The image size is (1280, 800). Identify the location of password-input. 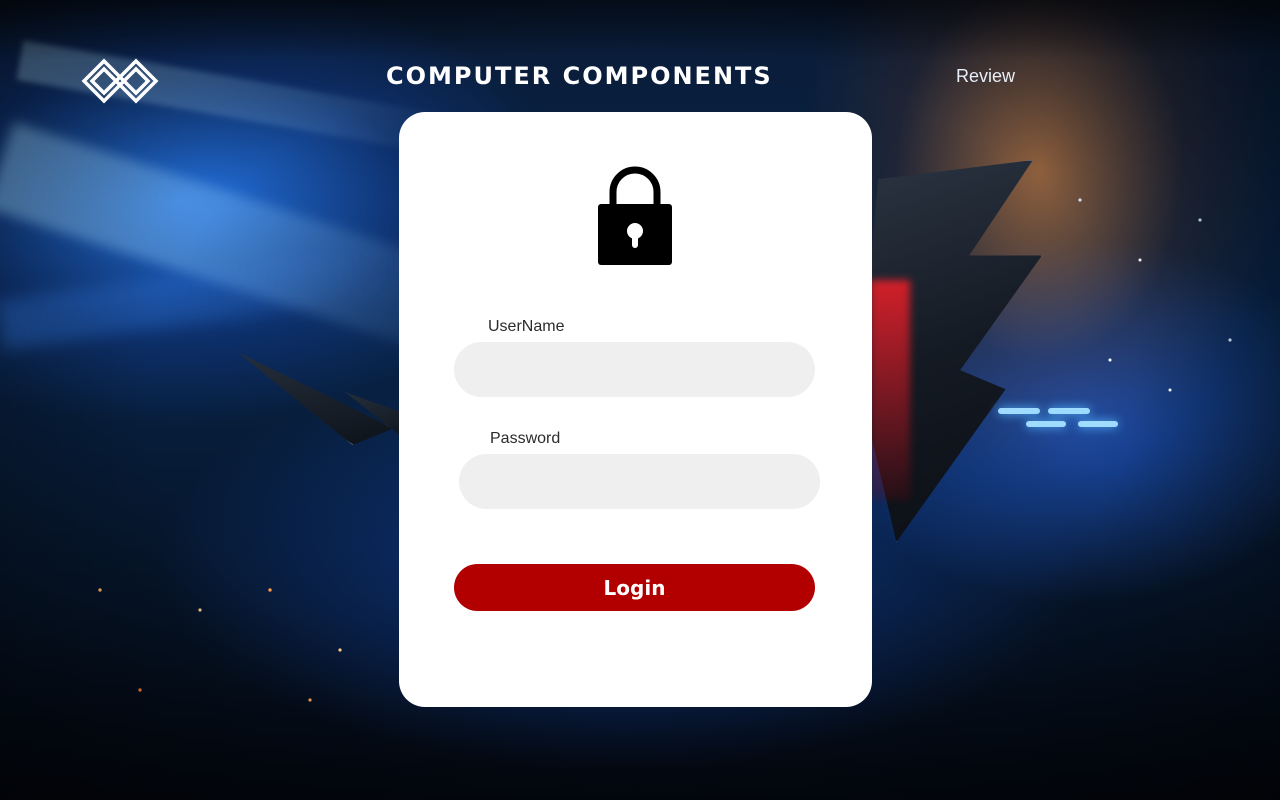
(639, 481).